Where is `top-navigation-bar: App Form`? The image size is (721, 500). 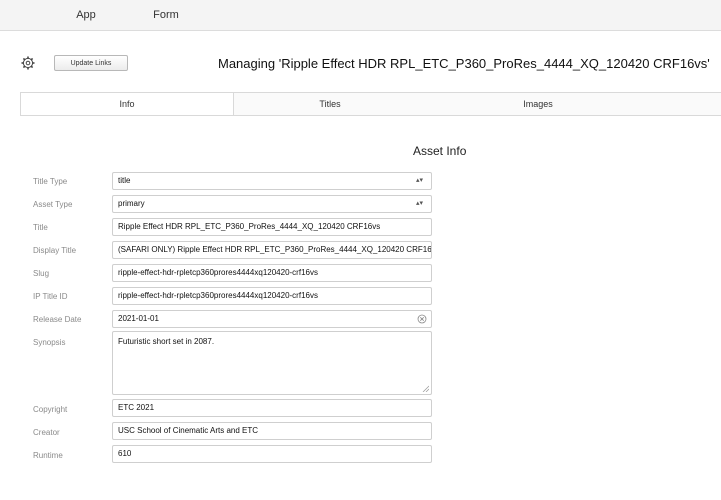
top-navigation-bar: App Form is located at coordinates (360, 15).